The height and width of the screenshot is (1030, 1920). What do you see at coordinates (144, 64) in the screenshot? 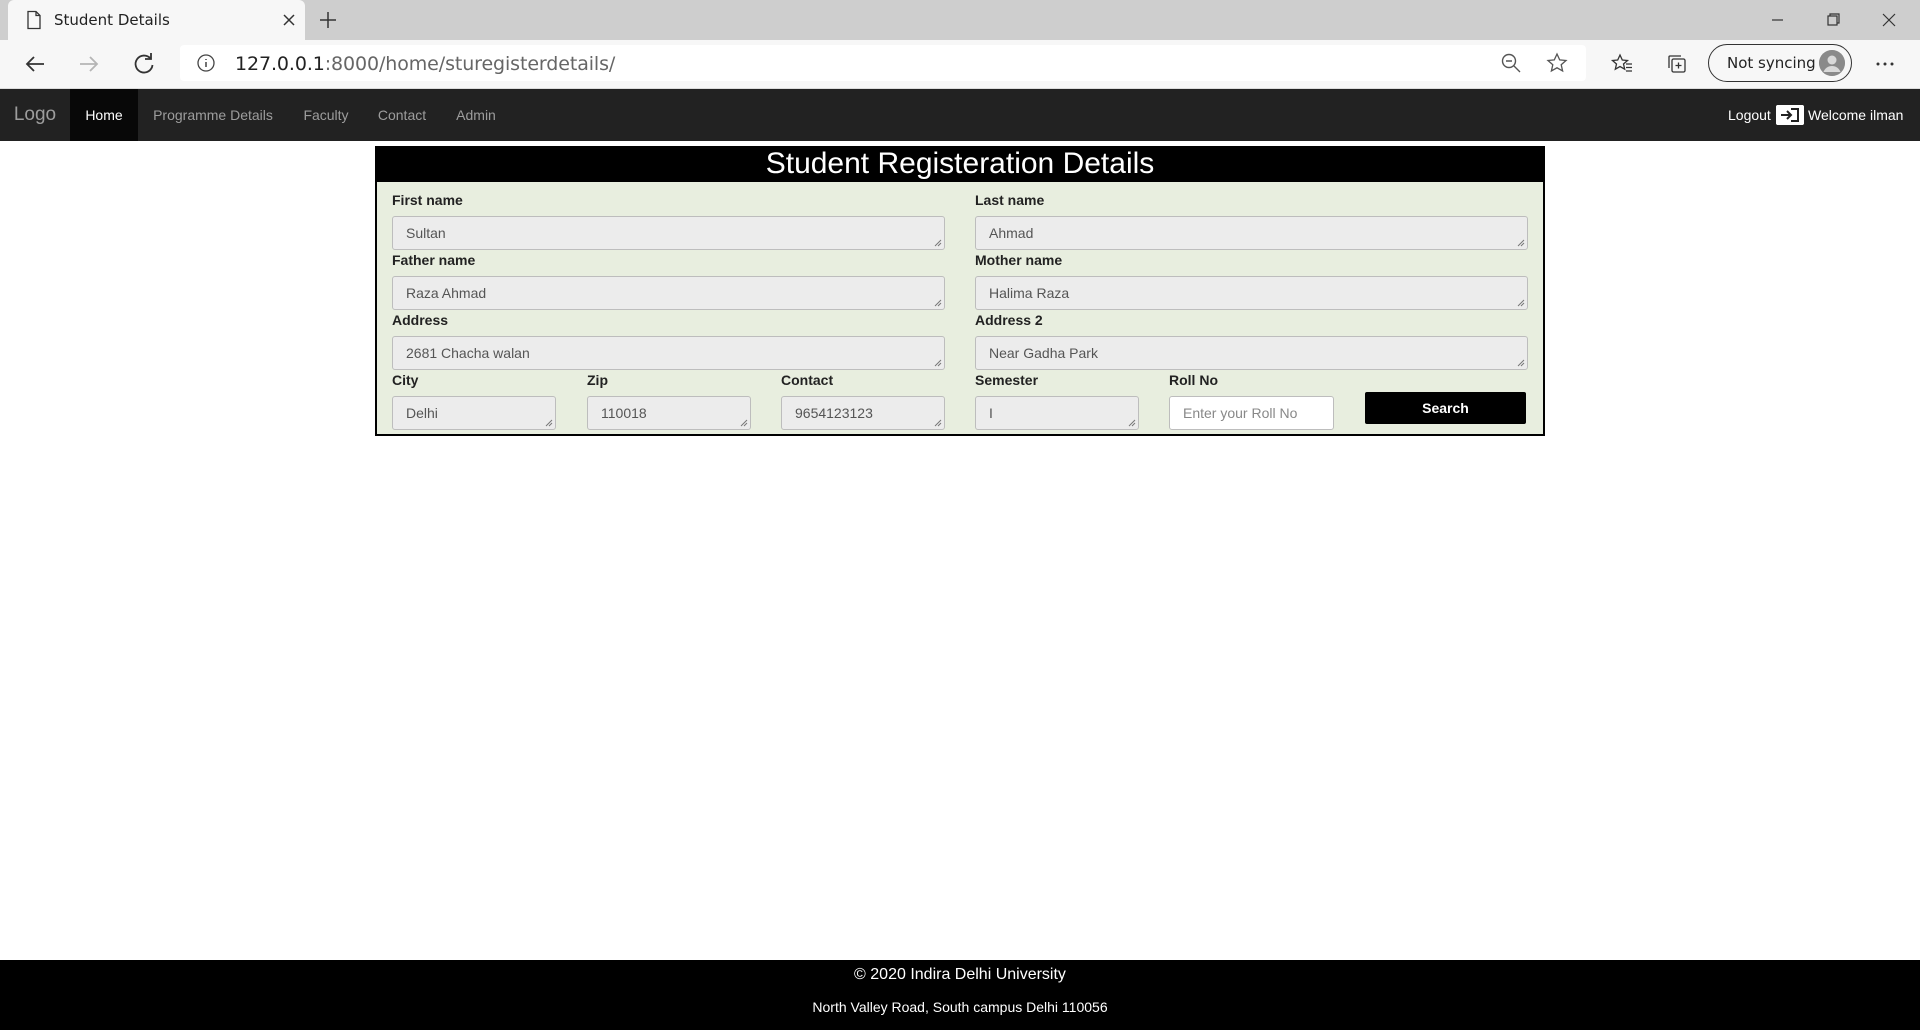
I see `refresh-icon` at bounding box center [144, 64].